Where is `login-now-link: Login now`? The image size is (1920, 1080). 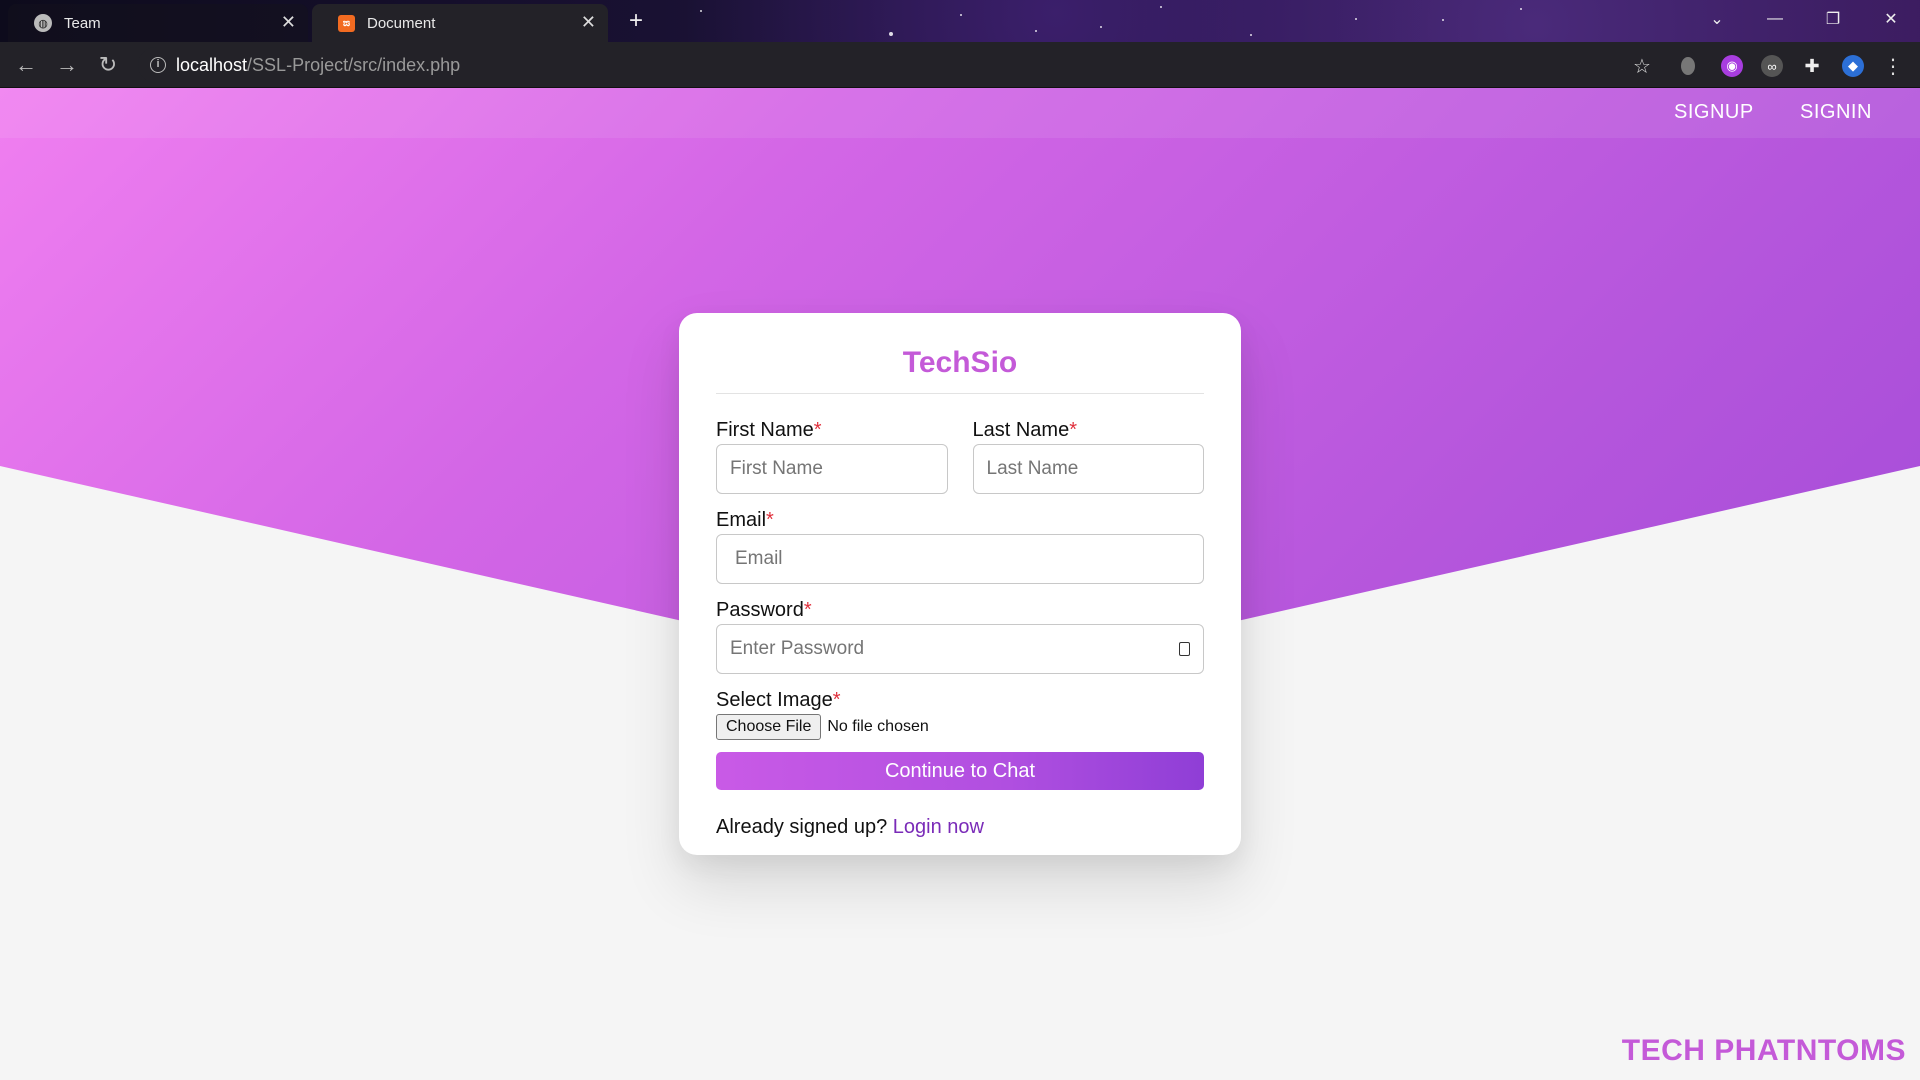
login-now-link: Login now is located at coordinates (938, 827).